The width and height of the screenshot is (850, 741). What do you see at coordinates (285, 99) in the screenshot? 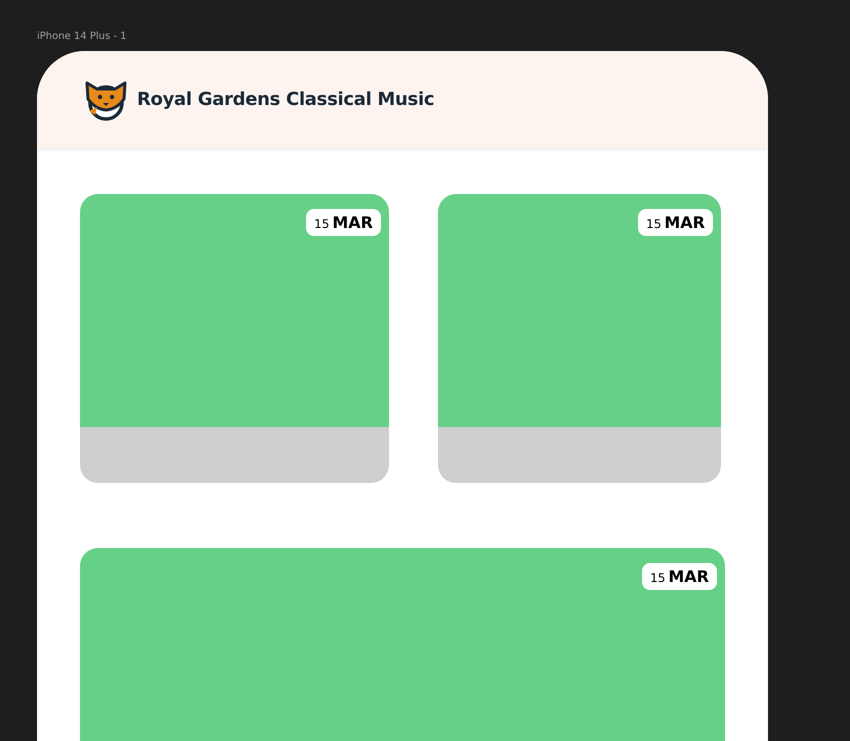
I see `app-title: Royal Gardens Classical Music` at bounding box center [285, 99].